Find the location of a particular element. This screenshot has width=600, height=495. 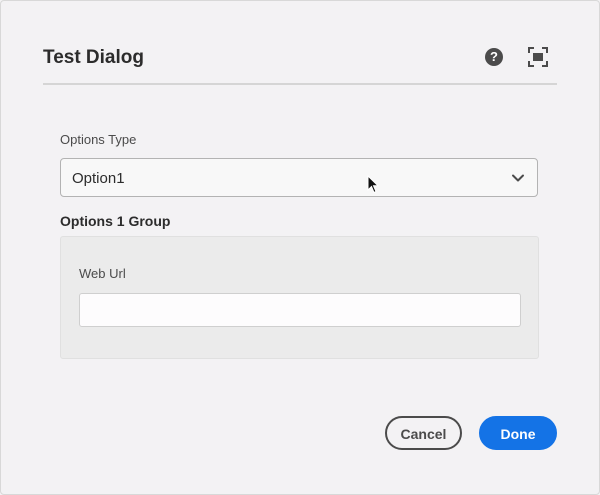

web-url-input is located at coordinates (300, 310).